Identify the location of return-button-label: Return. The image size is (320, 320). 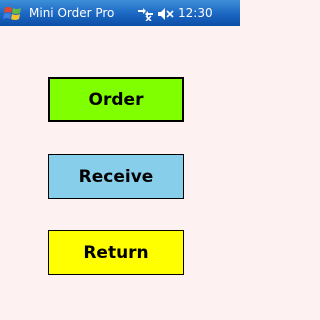
(116, 252).